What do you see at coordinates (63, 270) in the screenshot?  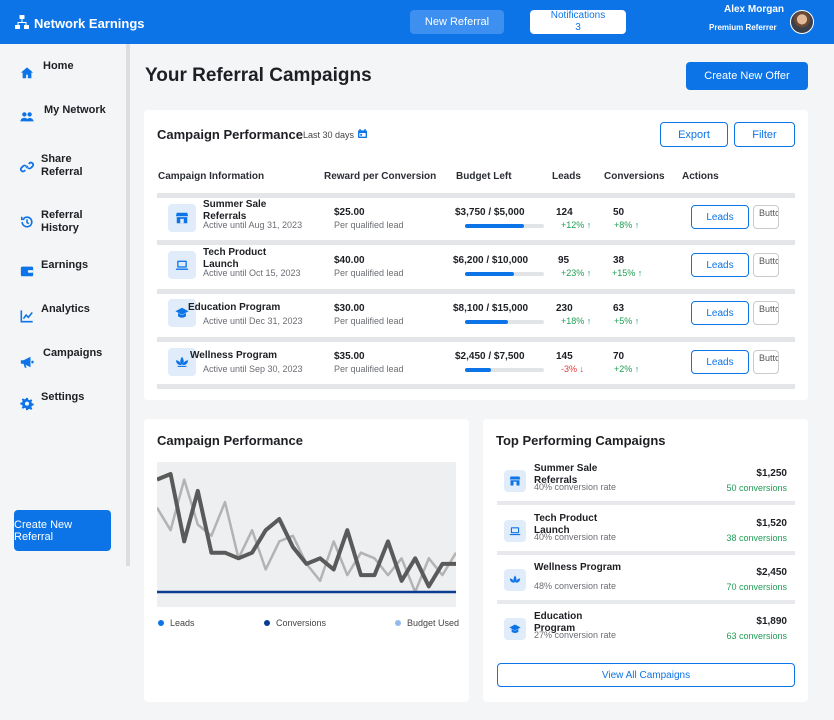 I see `sidebar-item-earnings: Earnings` at bounding box center [63, 270].